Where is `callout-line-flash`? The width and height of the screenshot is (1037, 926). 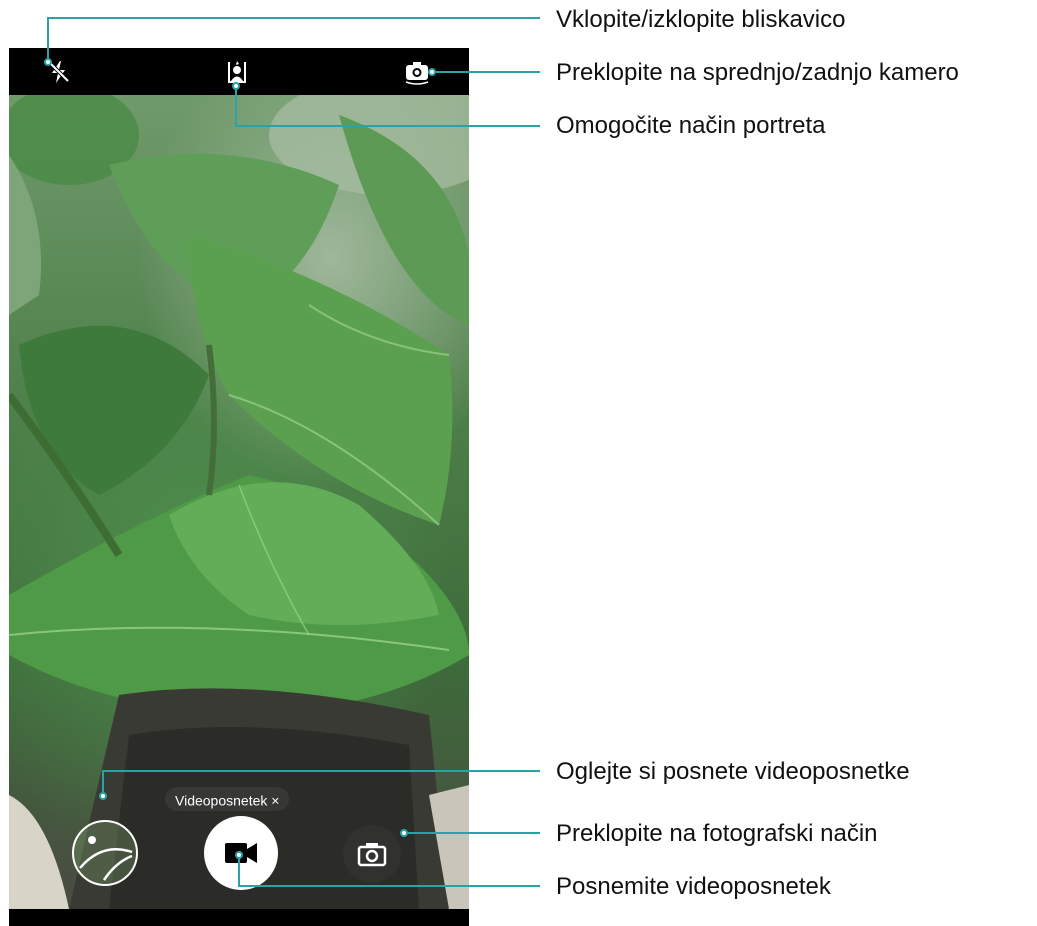 callout-line-flash is located at coordinates (293, 38).